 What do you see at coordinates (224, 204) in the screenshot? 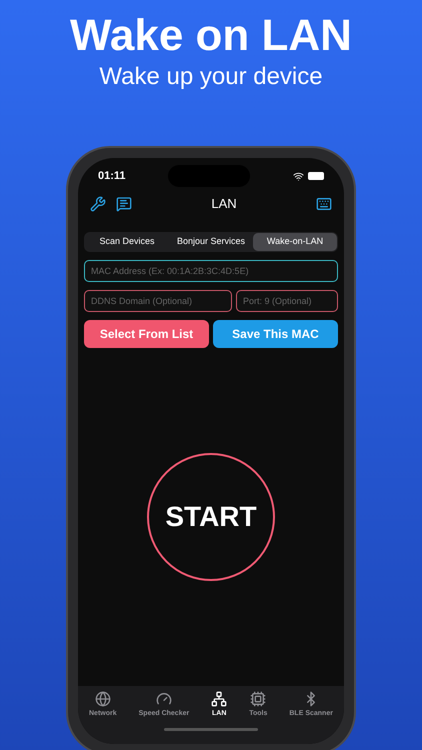
I see `nav-title: LAN` at bounding box center [224, 204].